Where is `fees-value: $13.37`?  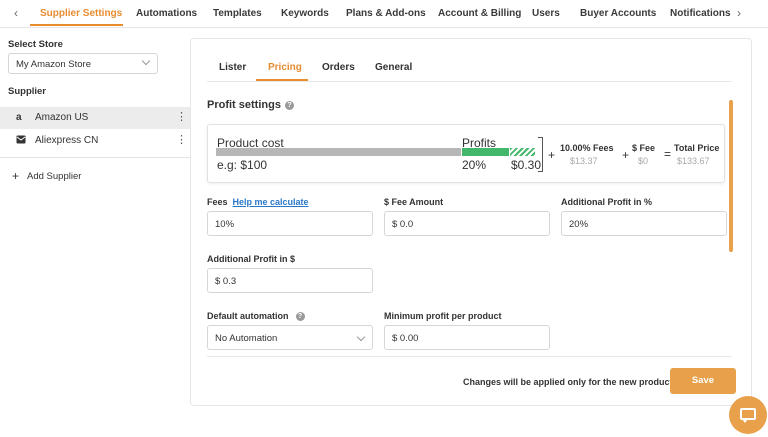 fees-value: $13.37 is located at coordinates (584, 161).